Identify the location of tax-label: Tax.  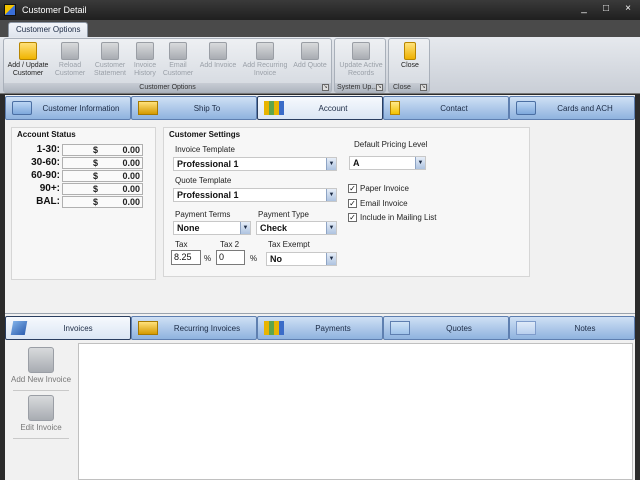
(181, 244).